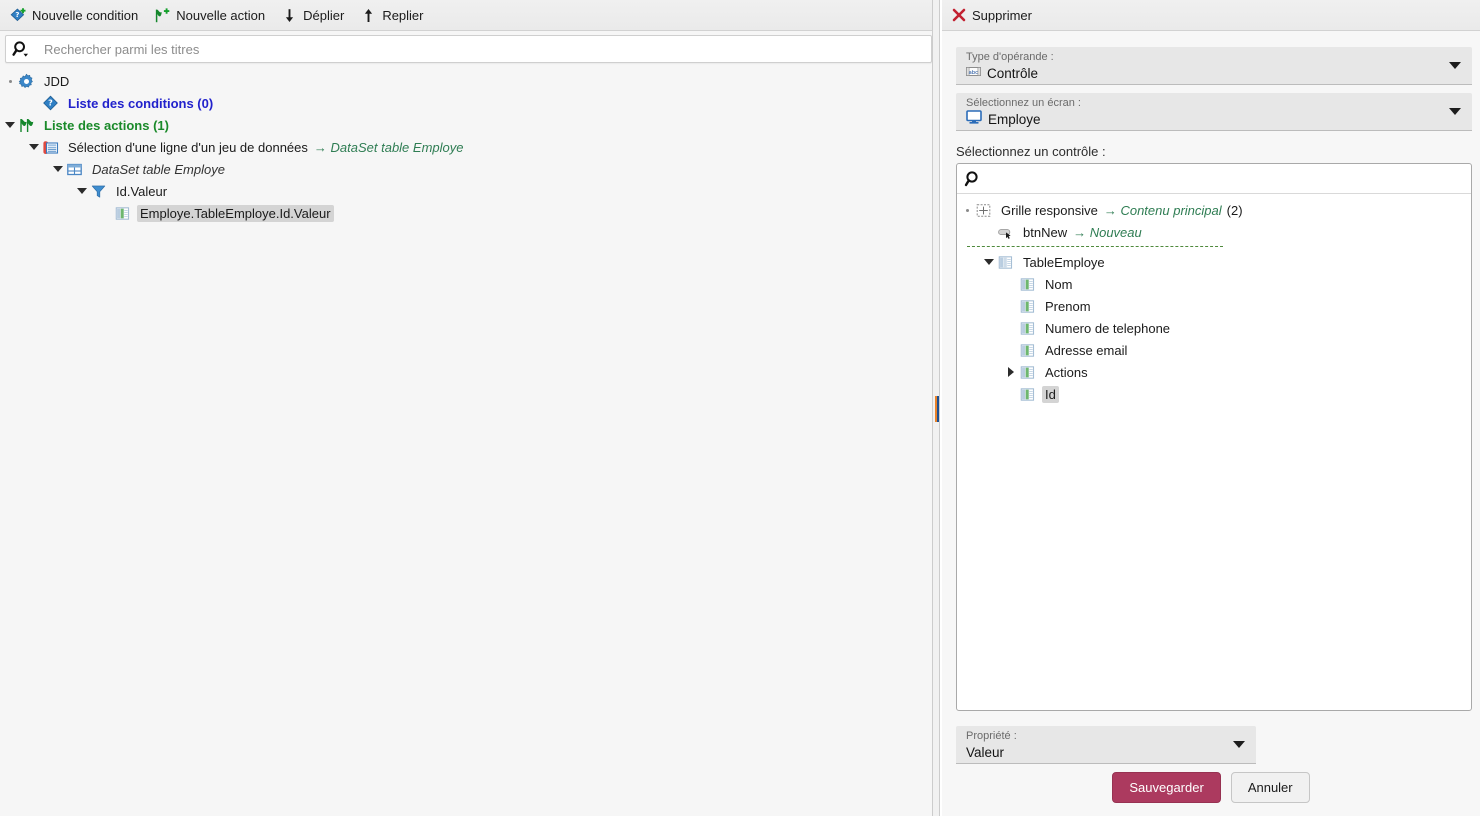 The image size is (1480, 816). Describe the element at coordinates (158, 169) in the screenshot. I see `tree-row-label: DataSet table Employe` at that location.